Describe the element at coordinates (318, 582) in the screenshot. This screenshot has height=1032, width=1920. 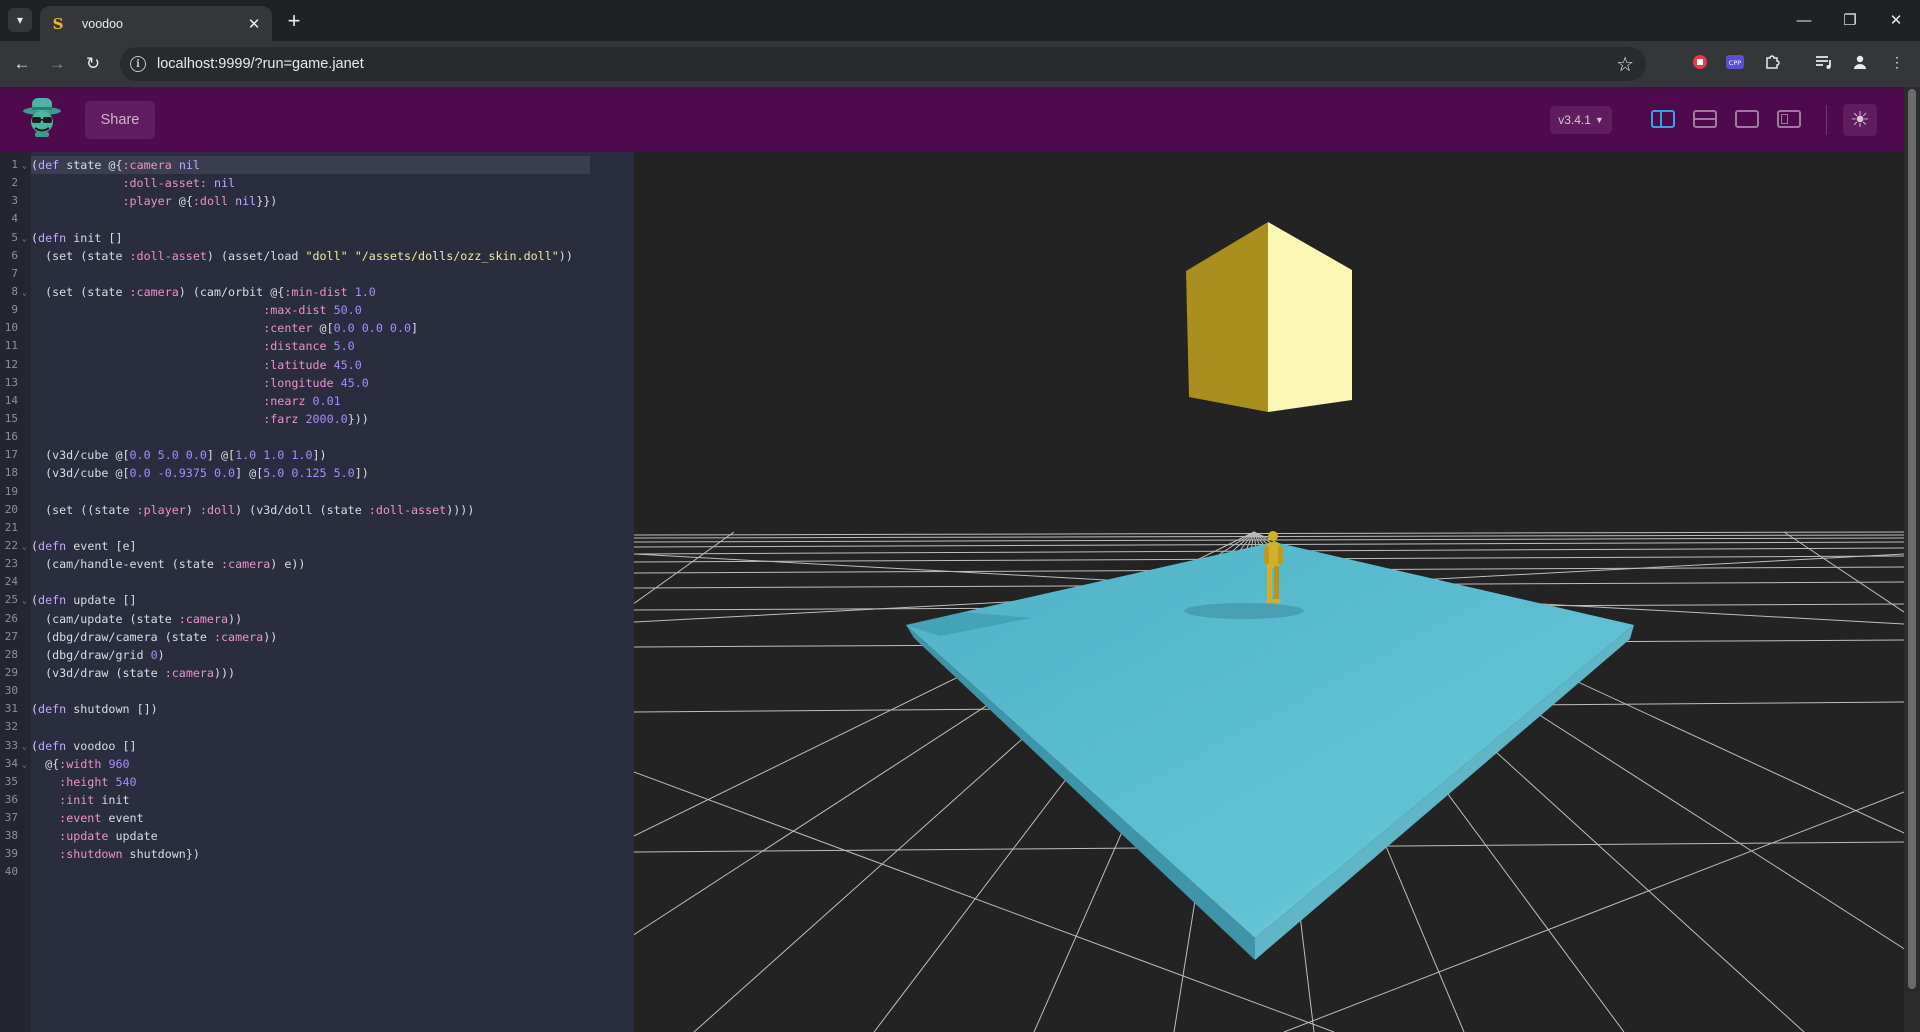
I see `code-line: 24` at that location.